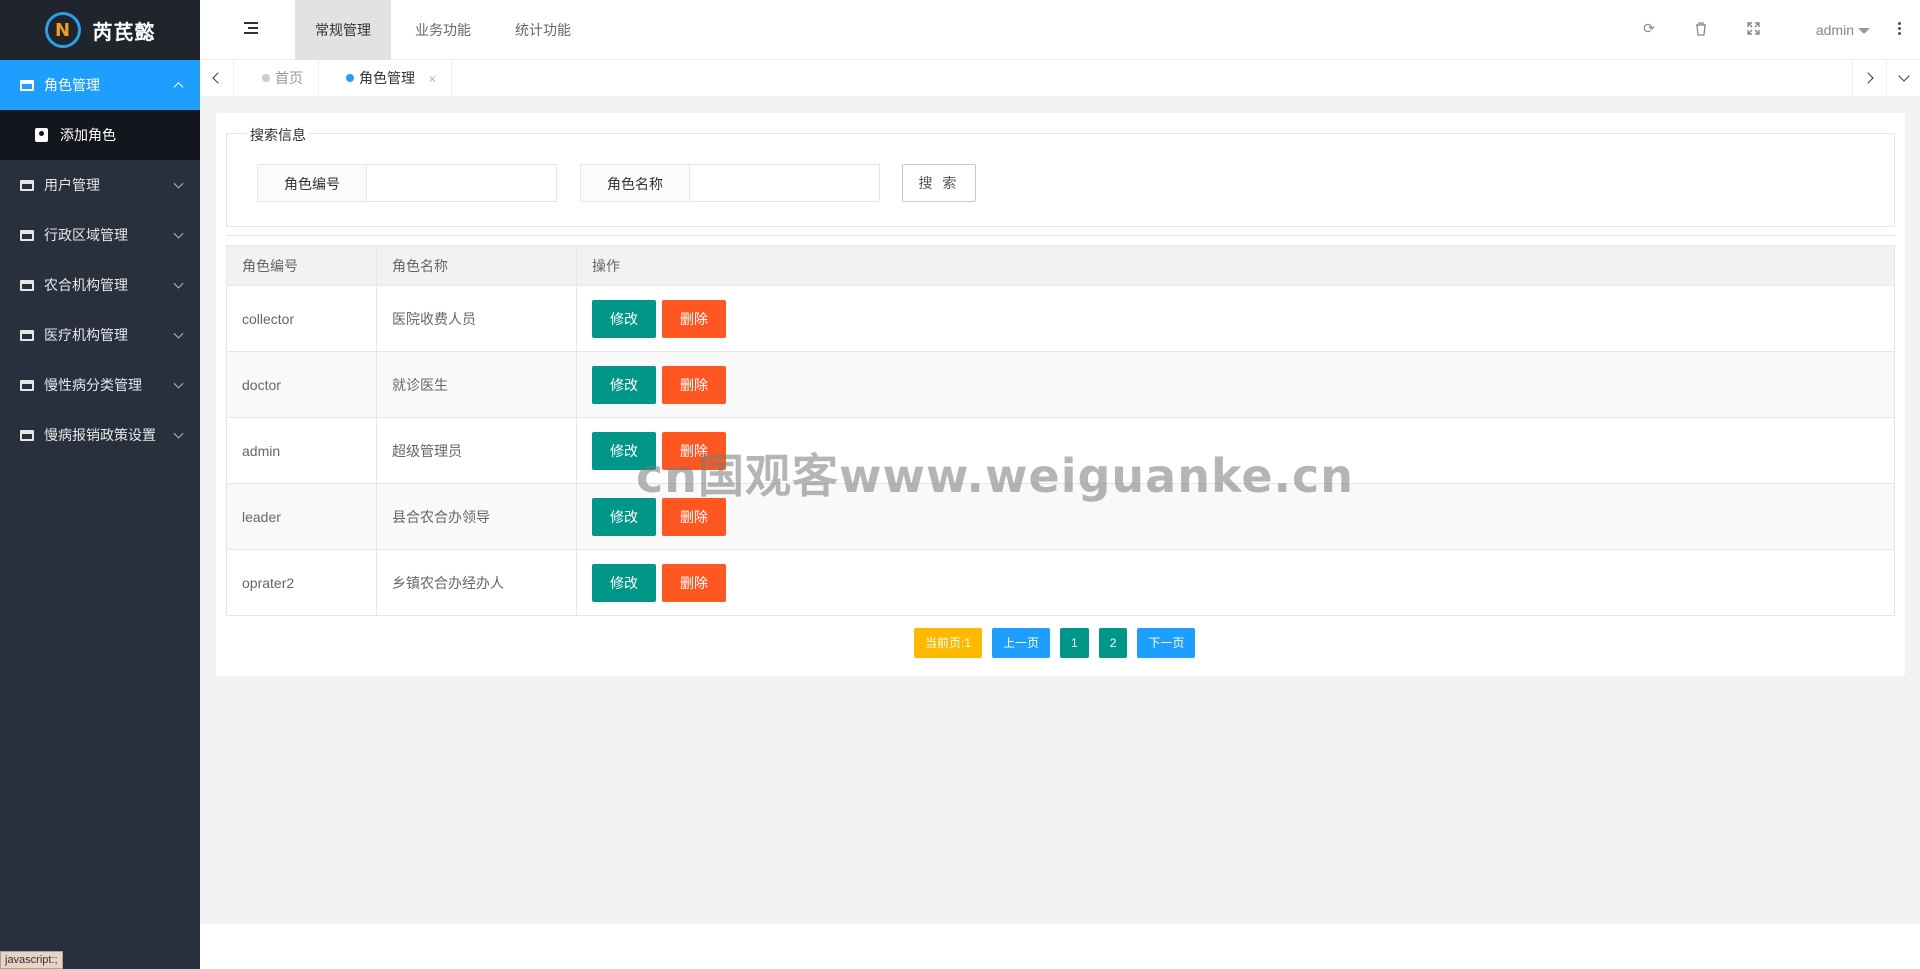 The width and height of the screenshot is (1920, 969). I want to click on close-icon: ×, so click(432, 79).